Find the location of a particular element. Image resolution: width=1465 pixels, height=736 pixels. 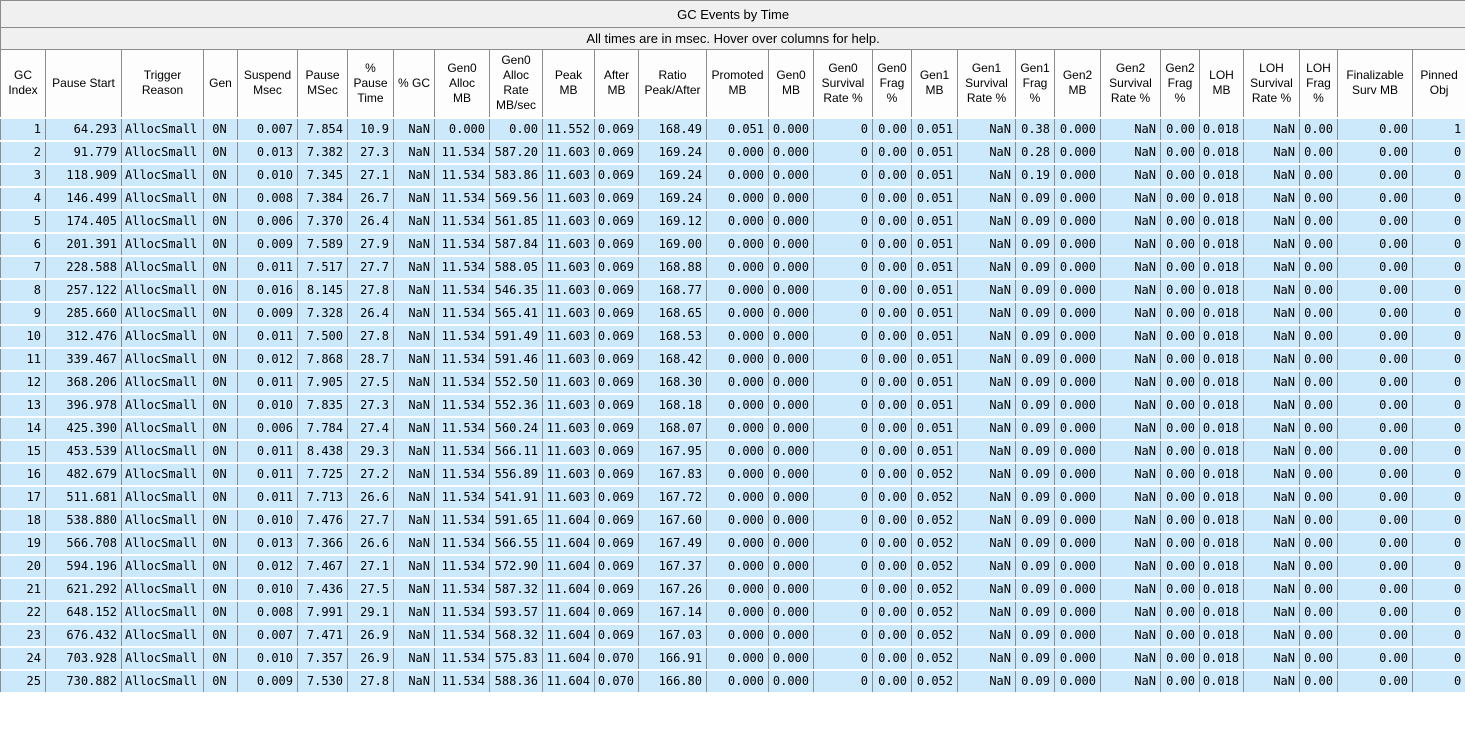

table-cell: 339.467 is located at coordinates (83, 358).